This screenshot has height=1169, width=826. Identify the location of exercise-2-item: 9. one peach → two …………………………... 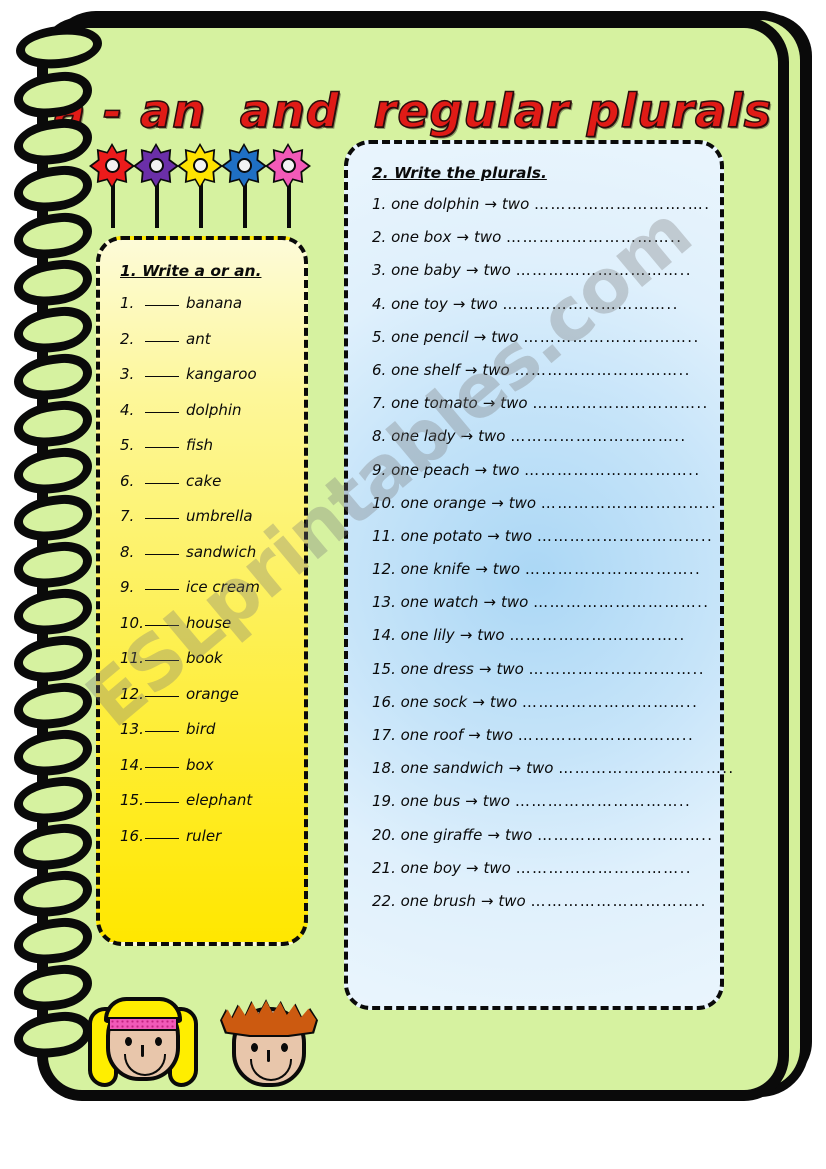
(539, 470).